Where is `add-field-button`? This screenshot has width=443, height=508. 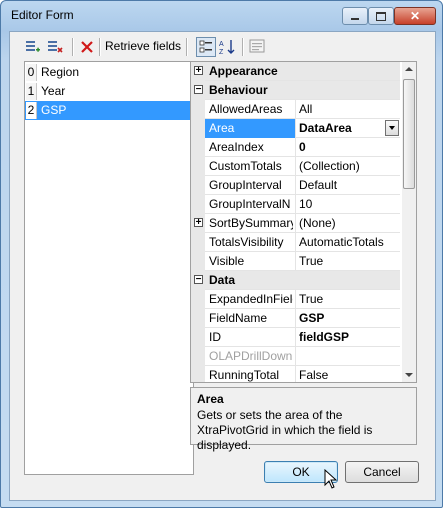 add-field-button is located at coordinates (33, 47).